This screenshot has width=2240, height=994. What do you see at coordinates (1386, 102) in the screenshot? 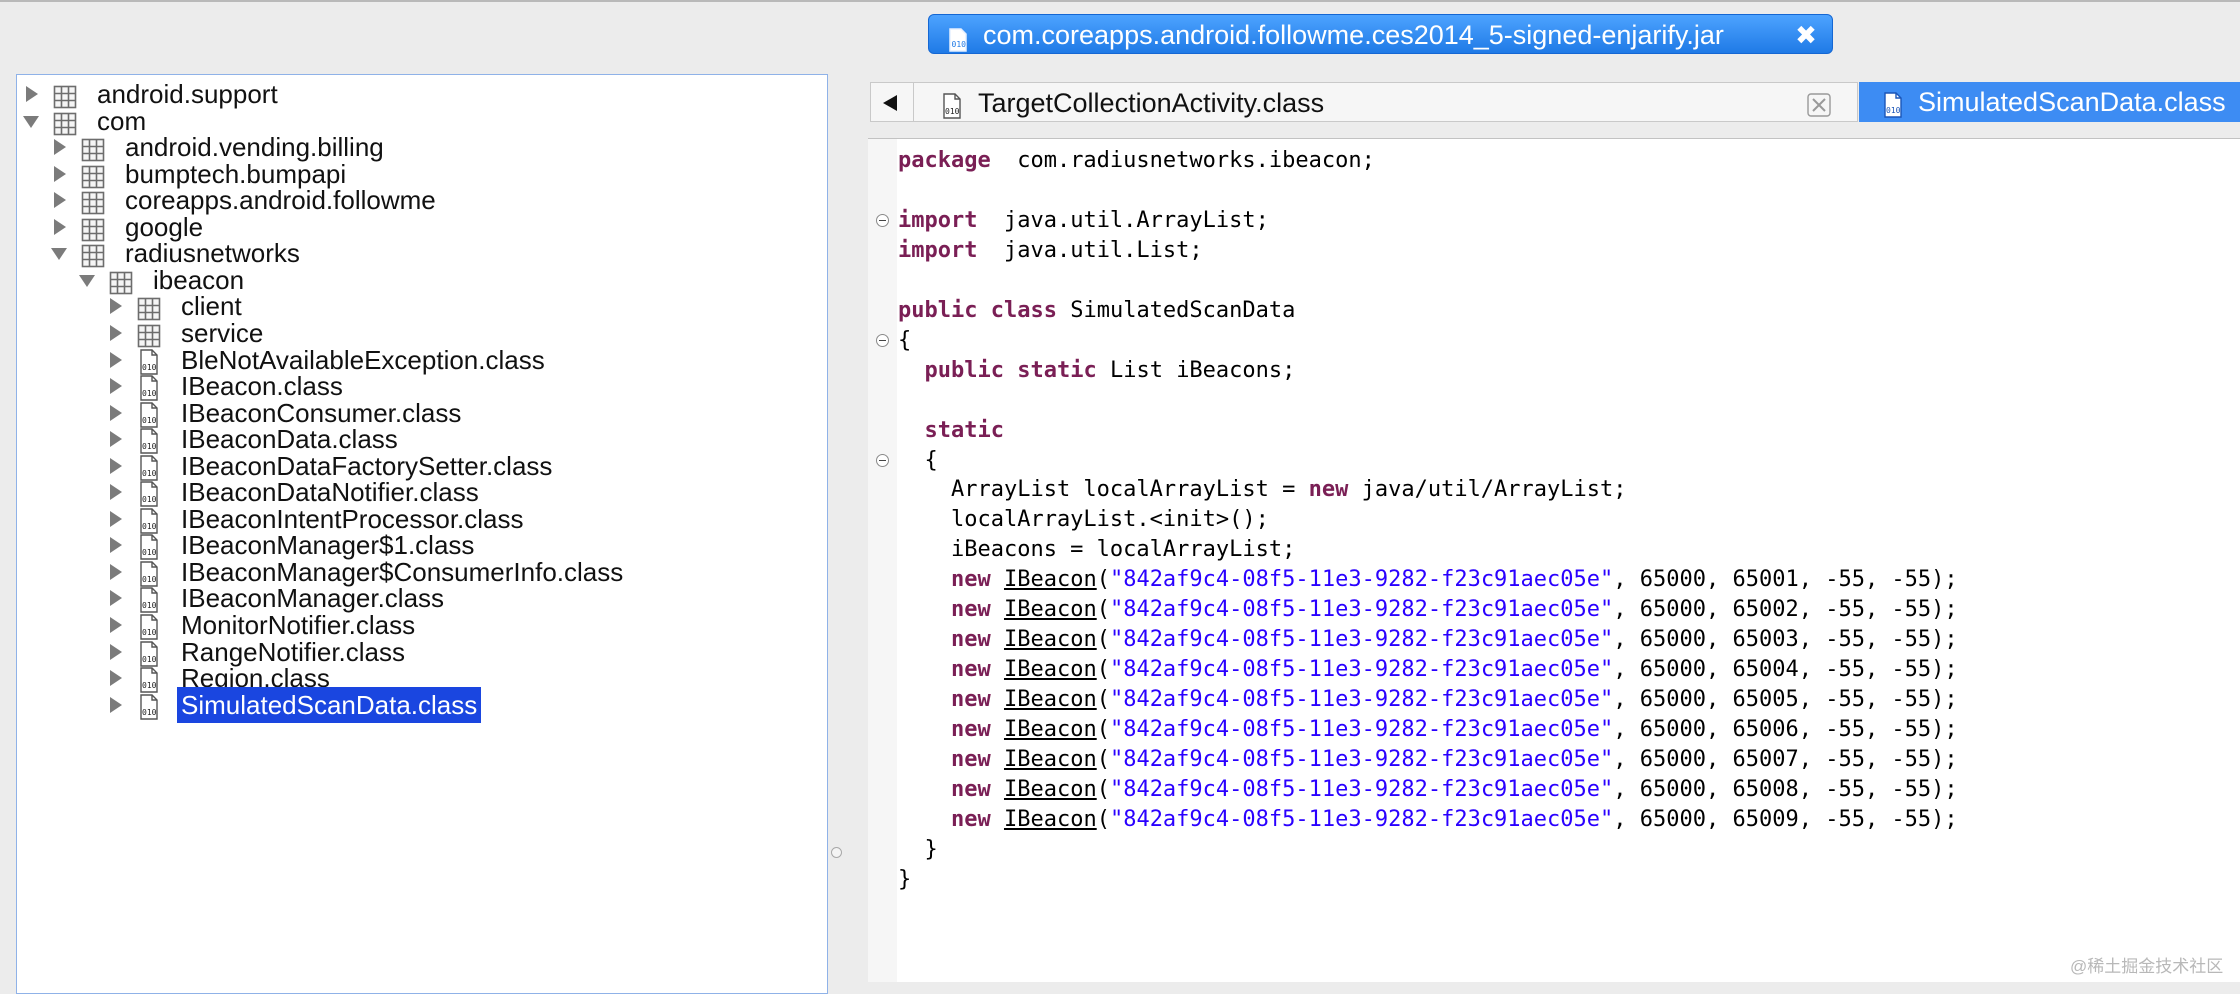
I see `tab-target-collection-activity: 010 TargetCollectionActivity.class` at bounding box center [1386, 102].